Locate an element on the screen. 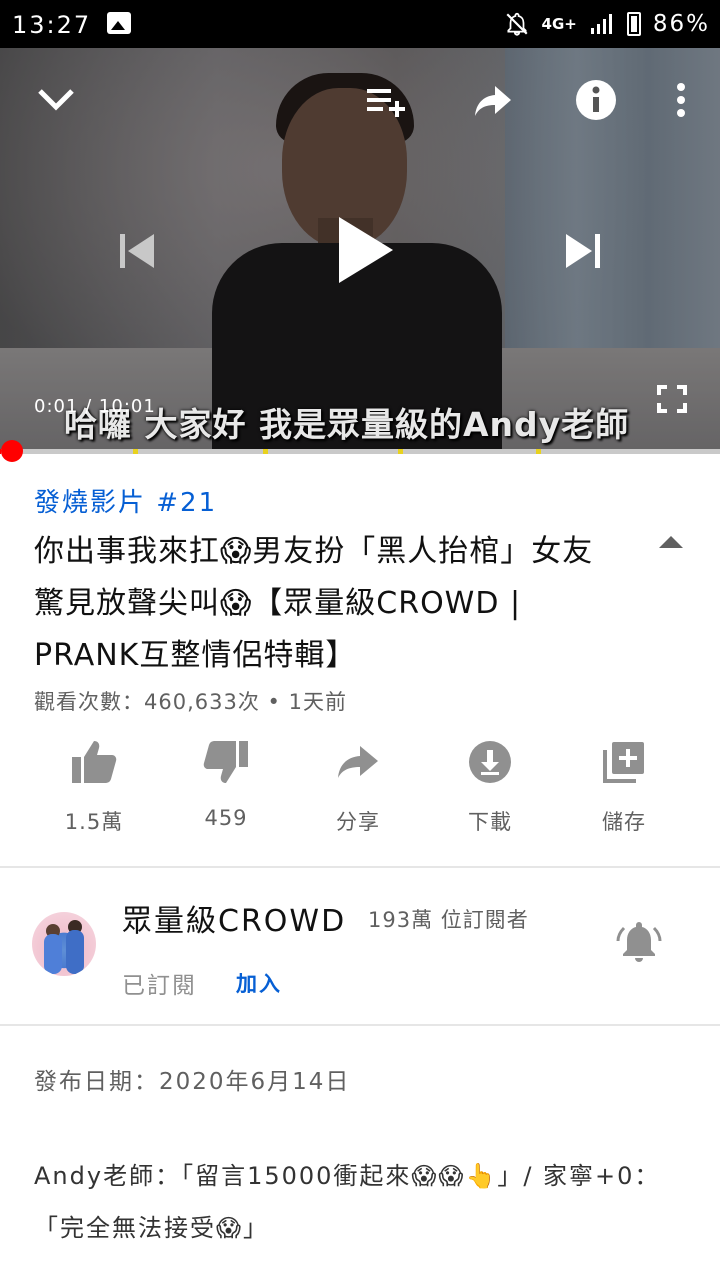 The image size is (720, 1280). info-icon is located at coordinates (596, 100).